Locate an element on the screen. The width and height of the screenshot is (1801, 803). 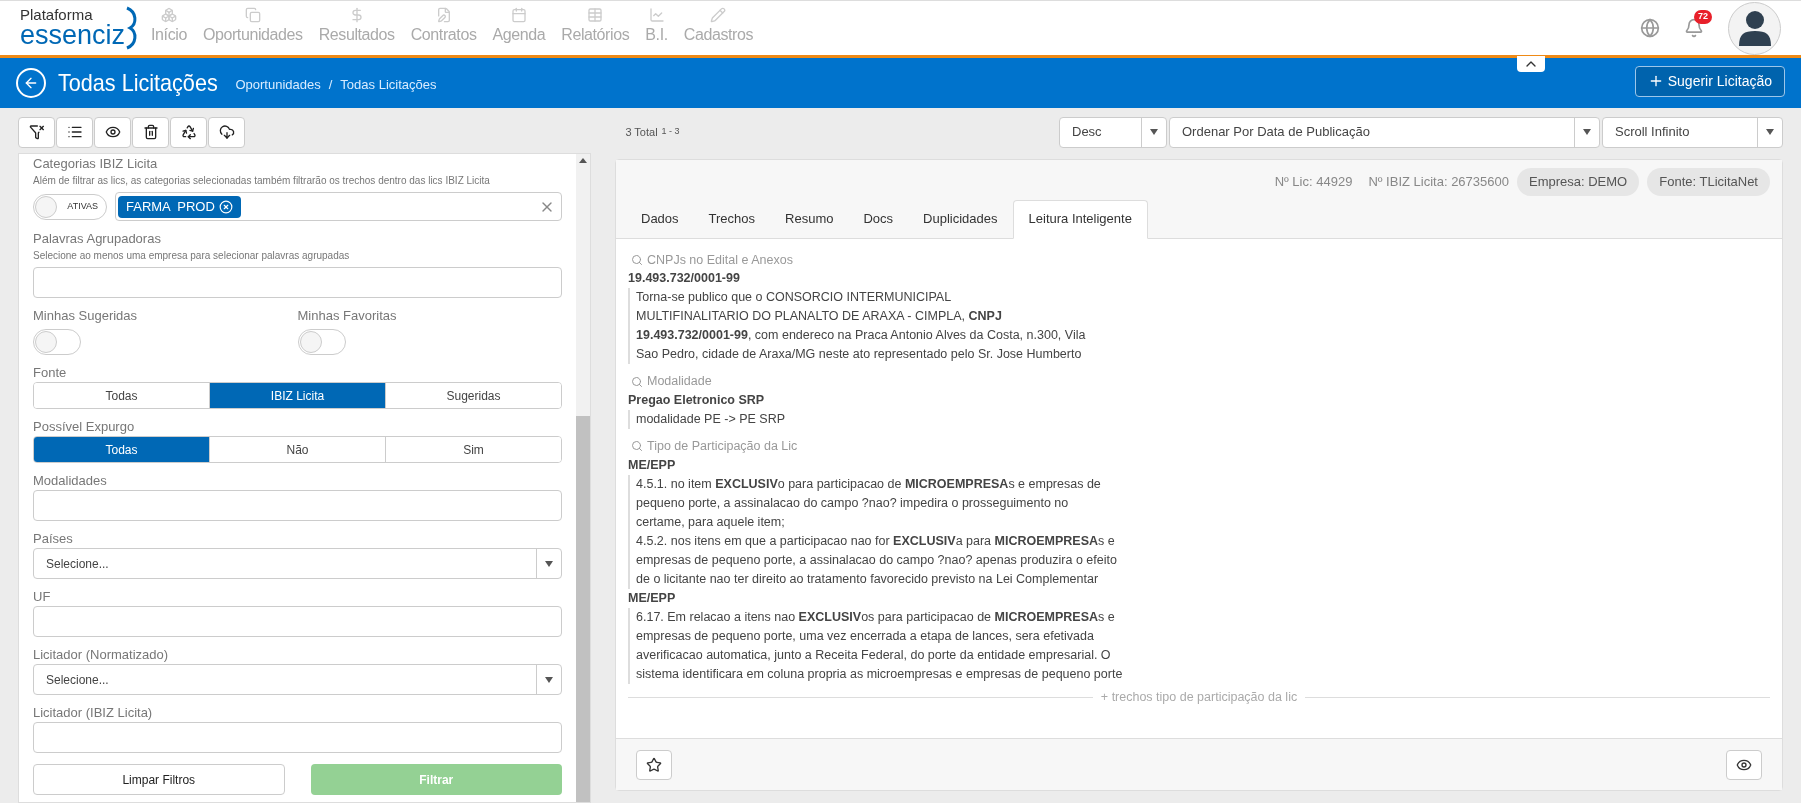
pencil-icon is located at coordinates (718, 15).